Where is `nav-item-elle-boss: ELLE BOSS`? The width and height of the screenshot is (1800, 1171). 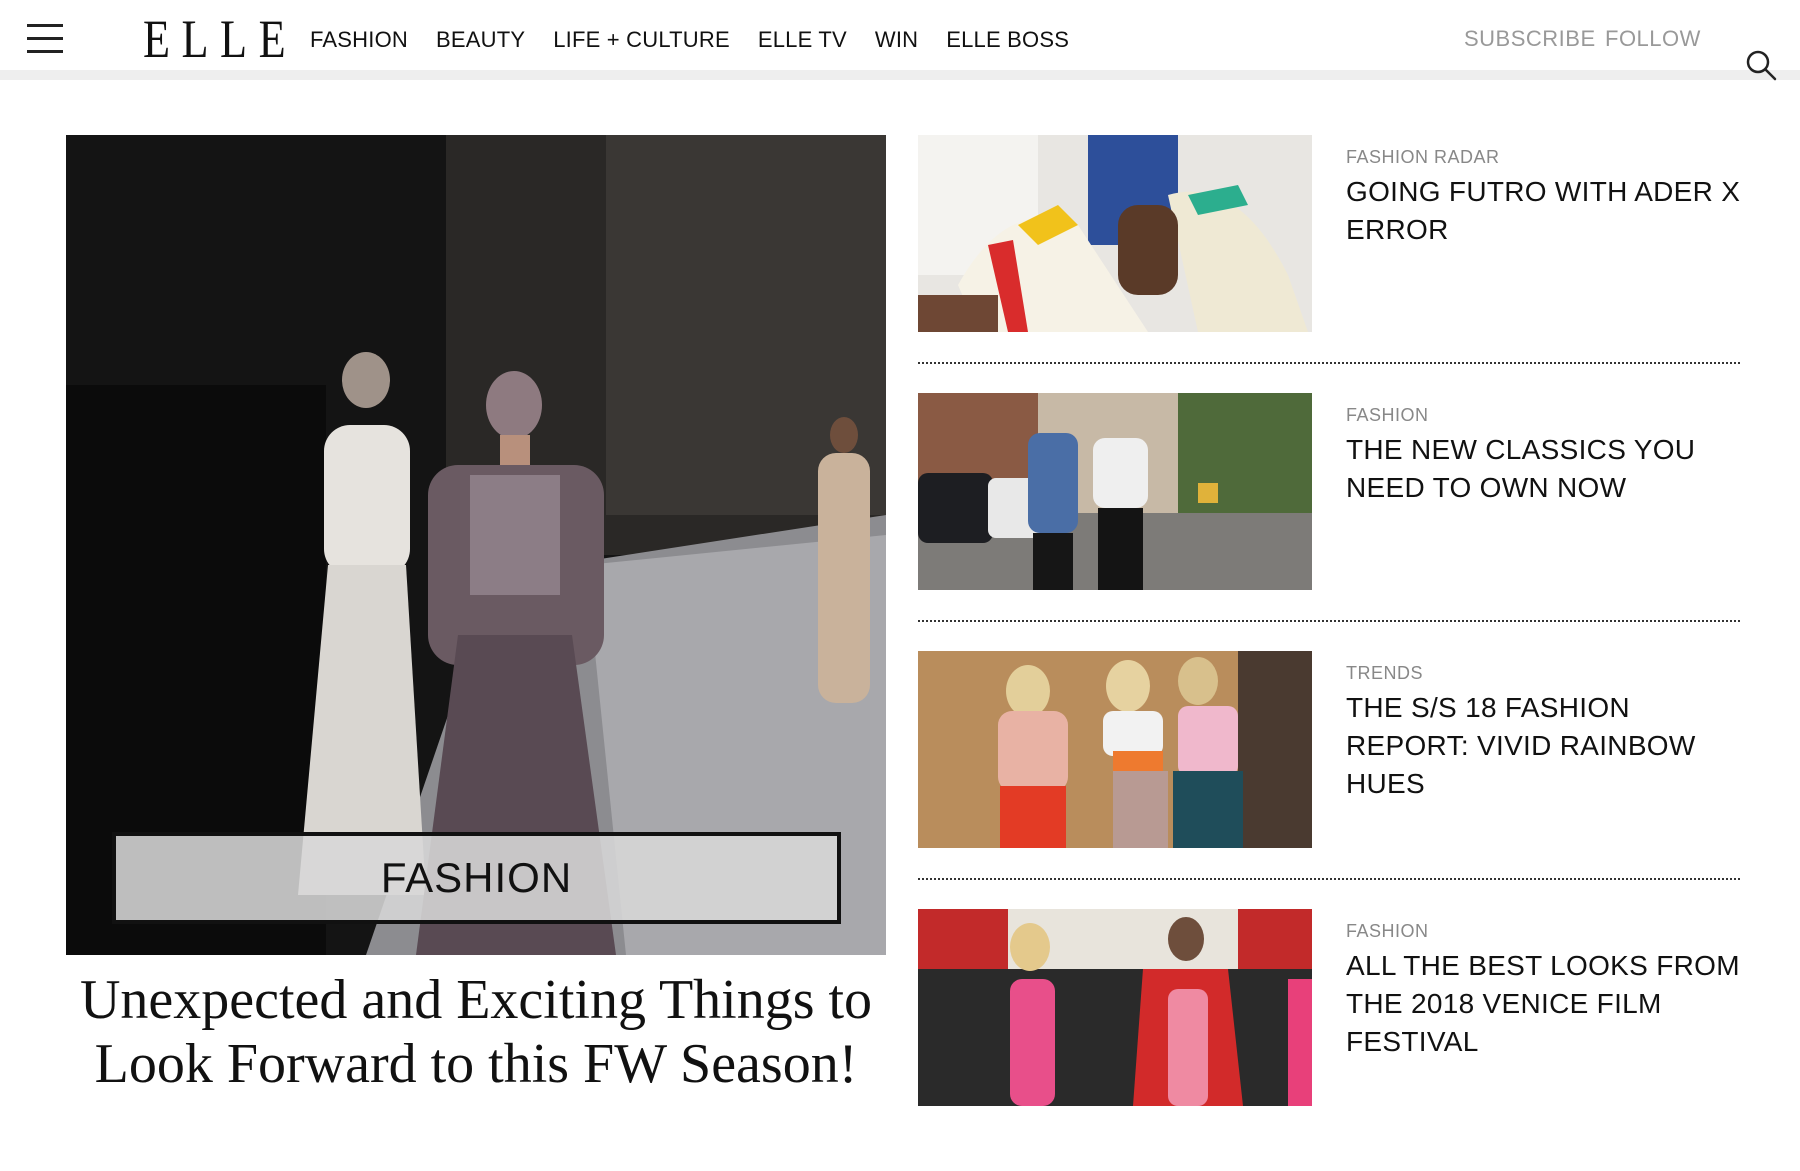
nav-item-elle-boss: ELLE BOSS is located at coordinates (1007, 40).